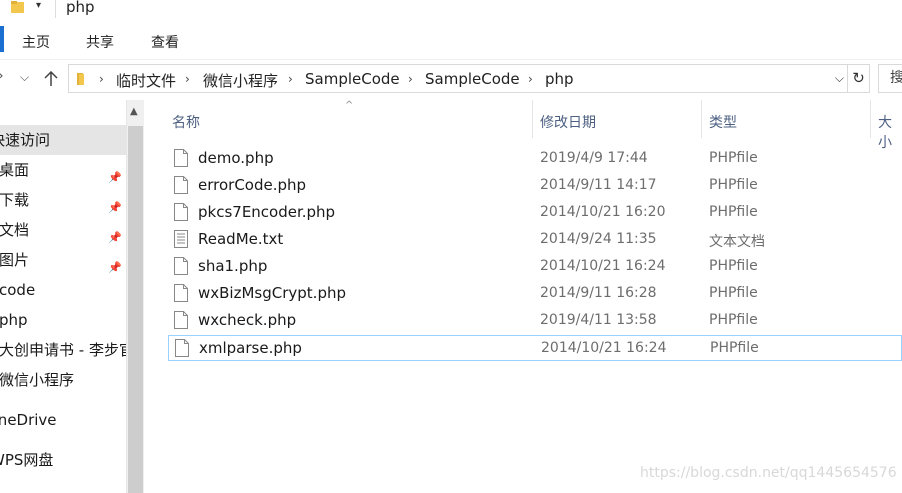 Image resolution: width=902 pixels, height=493 pixels. Describe the element at coordinates (100, 42) in the screenshot. I see `tab-share: 共享` at that location.